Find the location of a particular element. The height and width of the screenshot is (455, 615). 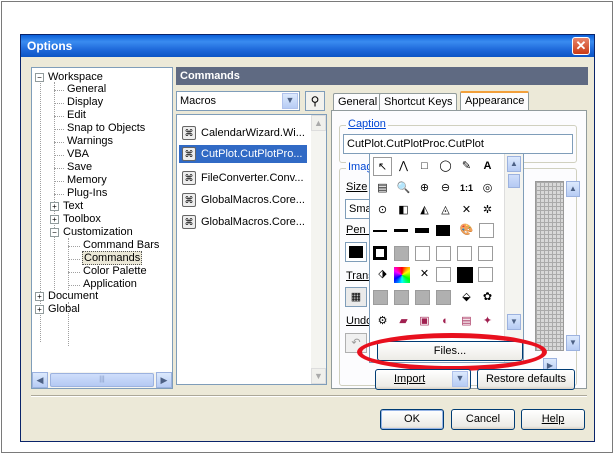

no-fill-icon: ✕ is located at coordinates (424, 274).